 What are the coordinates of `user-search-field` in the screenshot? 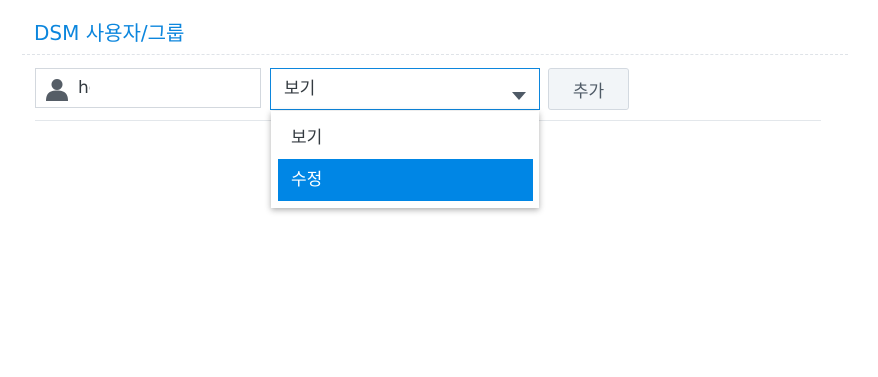 It's located at (148, 88).